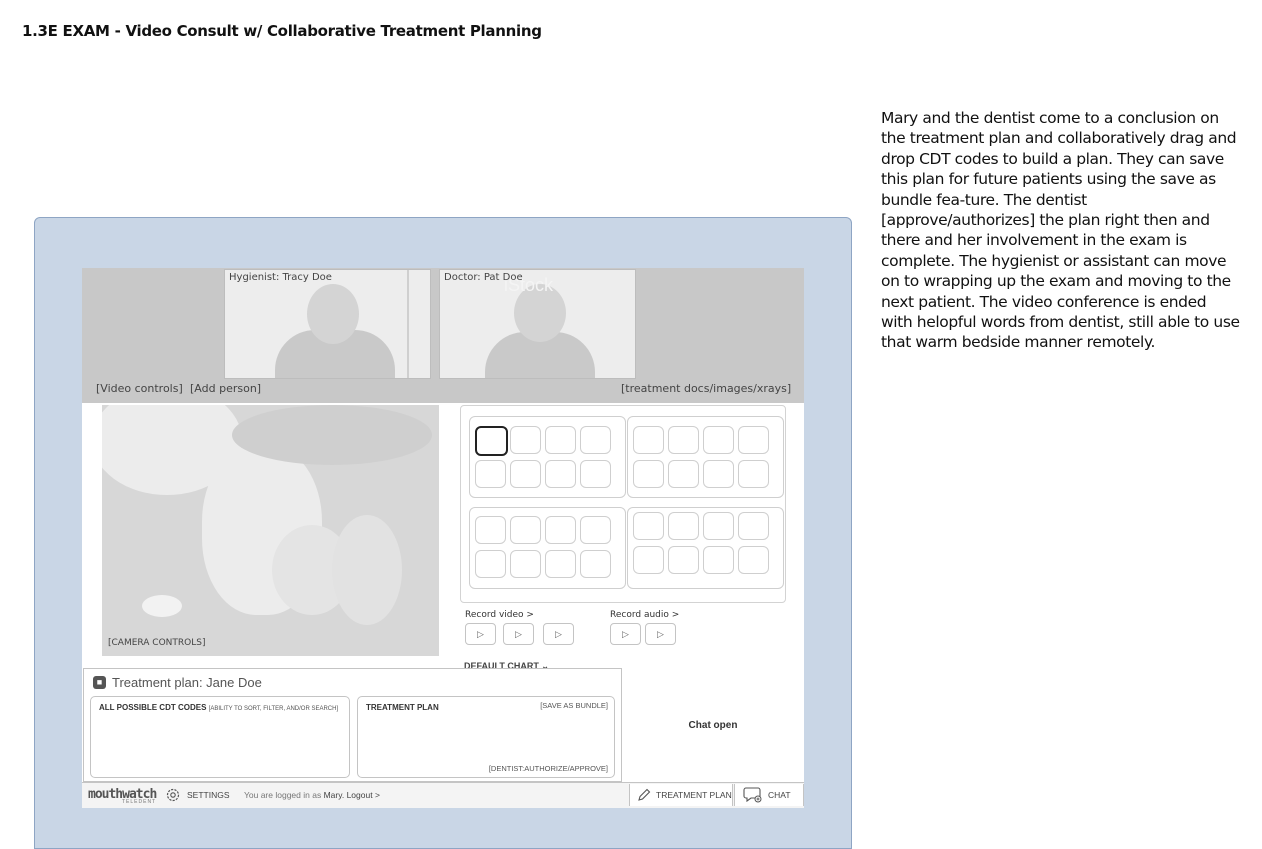  What do you see at coordinates (706, 388) in the screenshot?
I see `treatment-docs-link: [treatment docs/images/xrays]` at bounding box center [706, 388].